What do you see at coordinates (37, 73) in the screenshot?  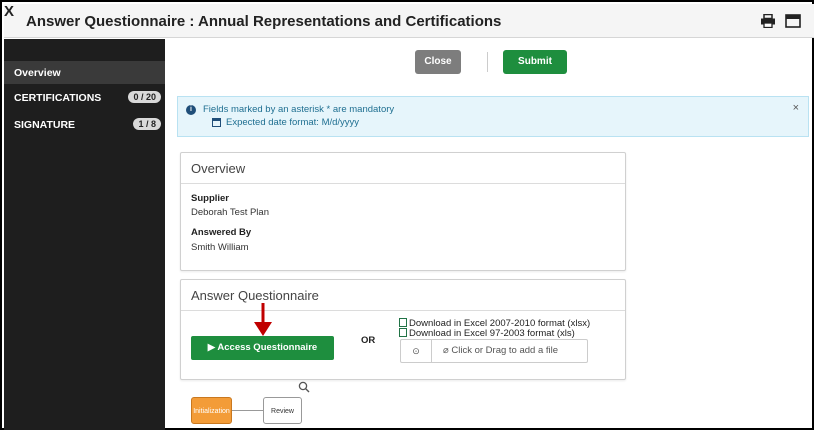 I see `sidebar-item-label: Overview` at bounding box center [37, 73].